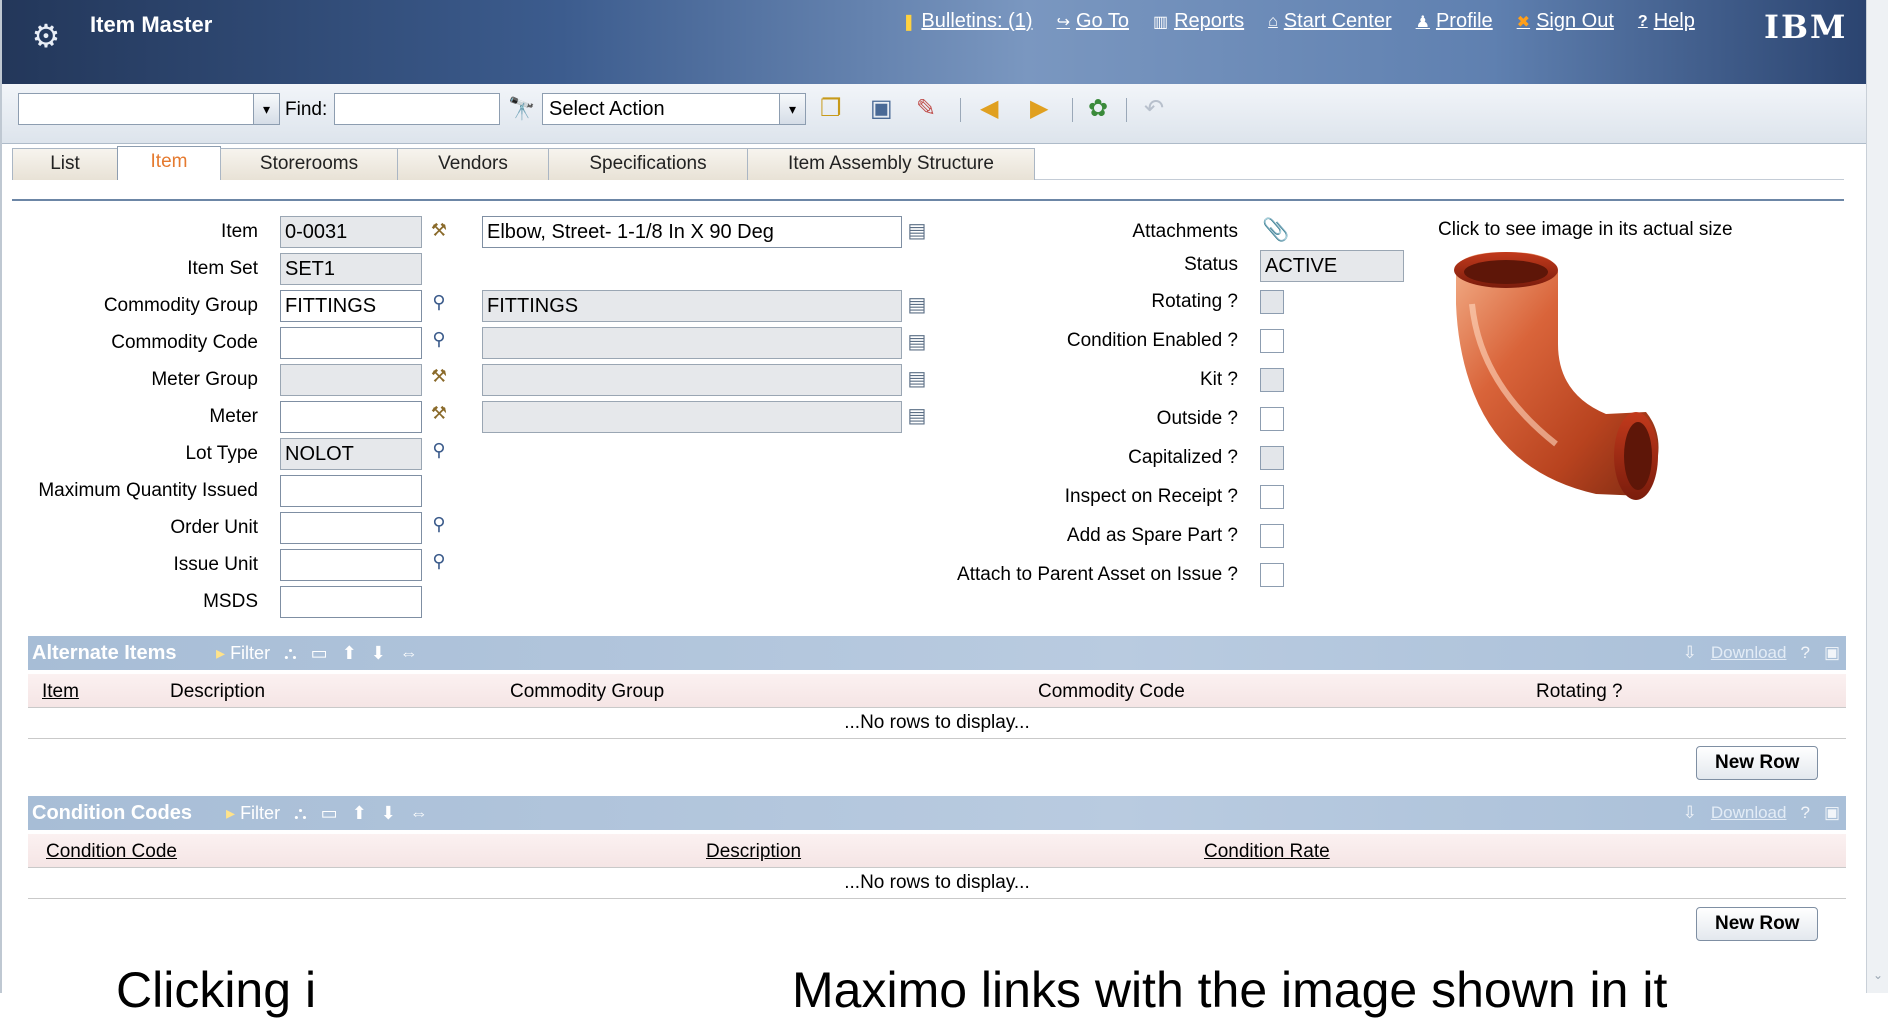 The height and width of the screenshot is (1020, 1888). I want to click on goto-link: ↪ Go To, so click(1093, 21).